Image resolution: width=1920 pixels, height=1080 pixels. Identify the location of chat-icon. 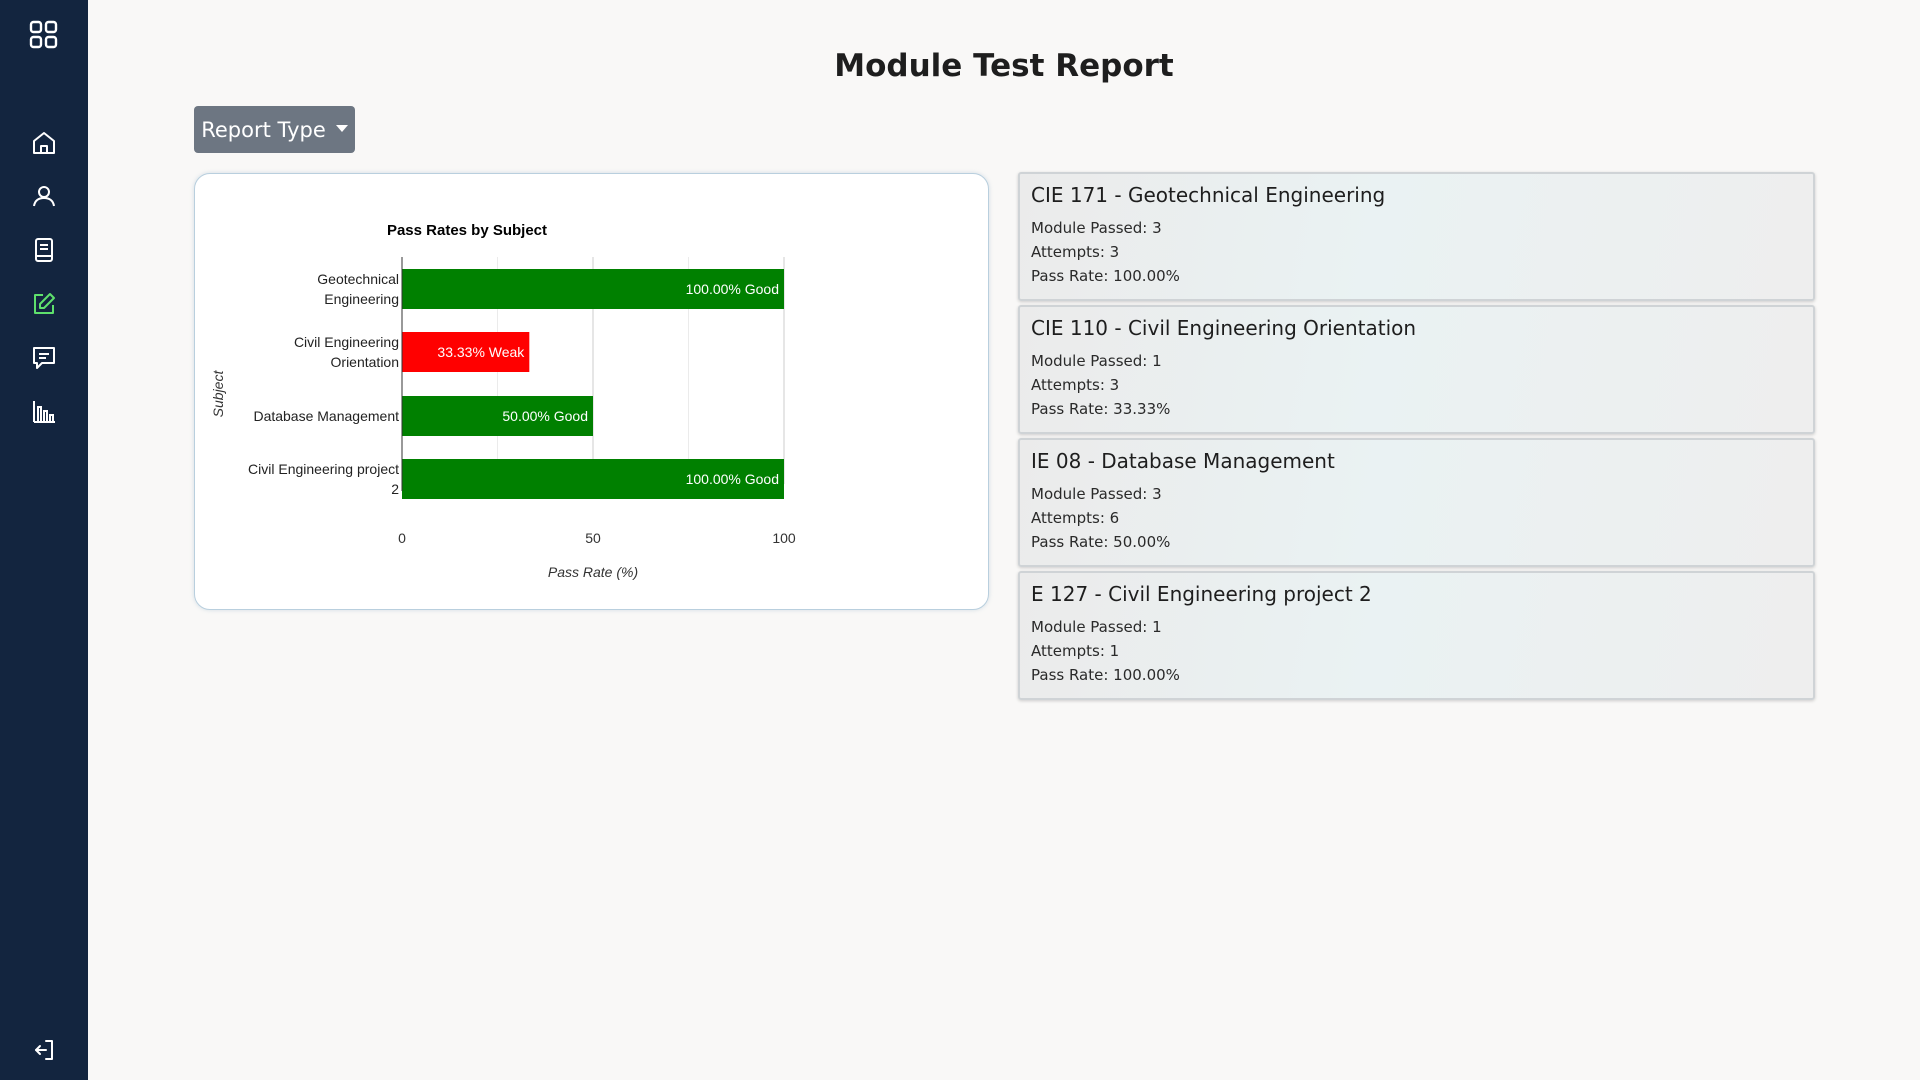
(44, 358).